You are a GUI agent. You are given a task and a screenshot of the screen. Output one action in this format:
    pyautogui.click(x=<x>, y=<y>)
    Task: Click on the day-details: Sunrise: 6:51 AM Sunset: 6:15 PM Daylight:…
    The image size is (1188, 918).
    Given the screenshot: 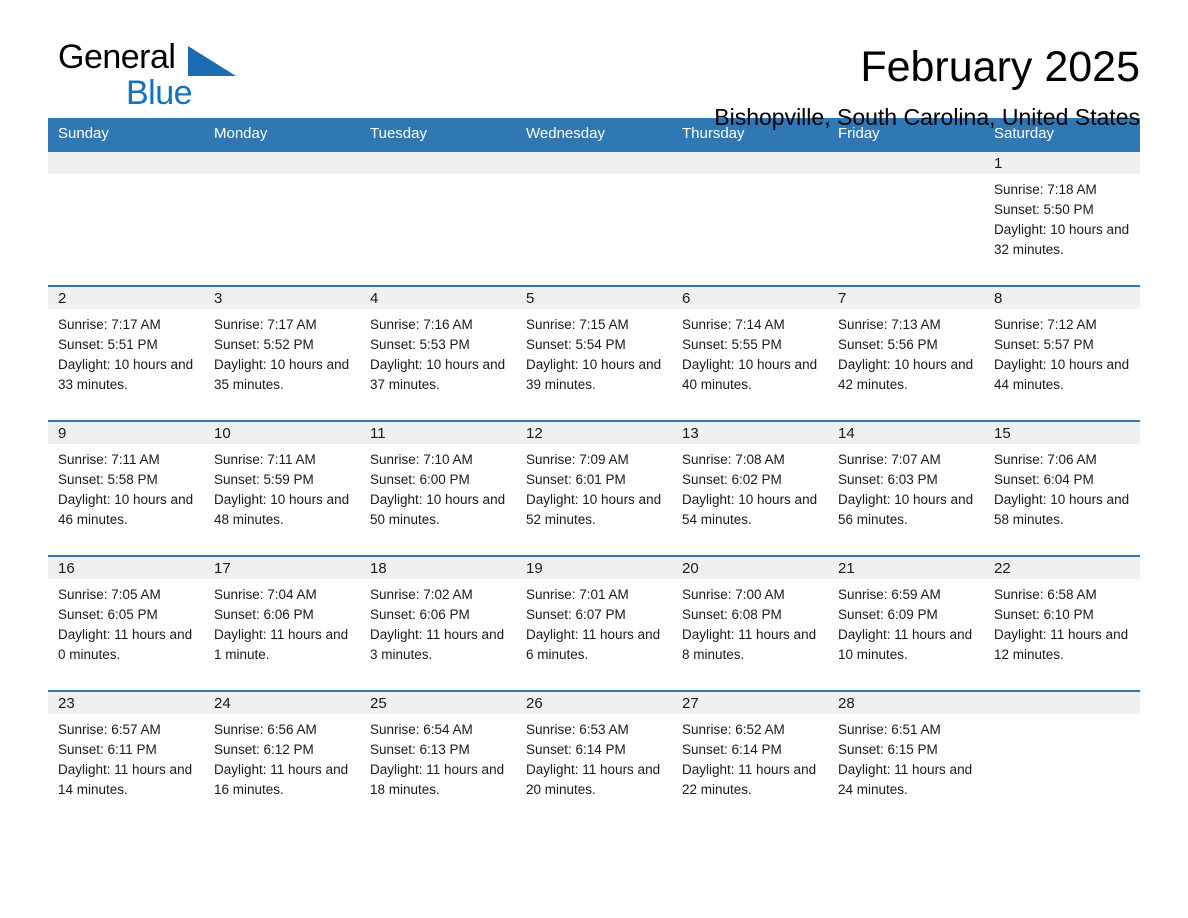 What is the action you would take?
    pyautogui.click(x=906, y=757)
    